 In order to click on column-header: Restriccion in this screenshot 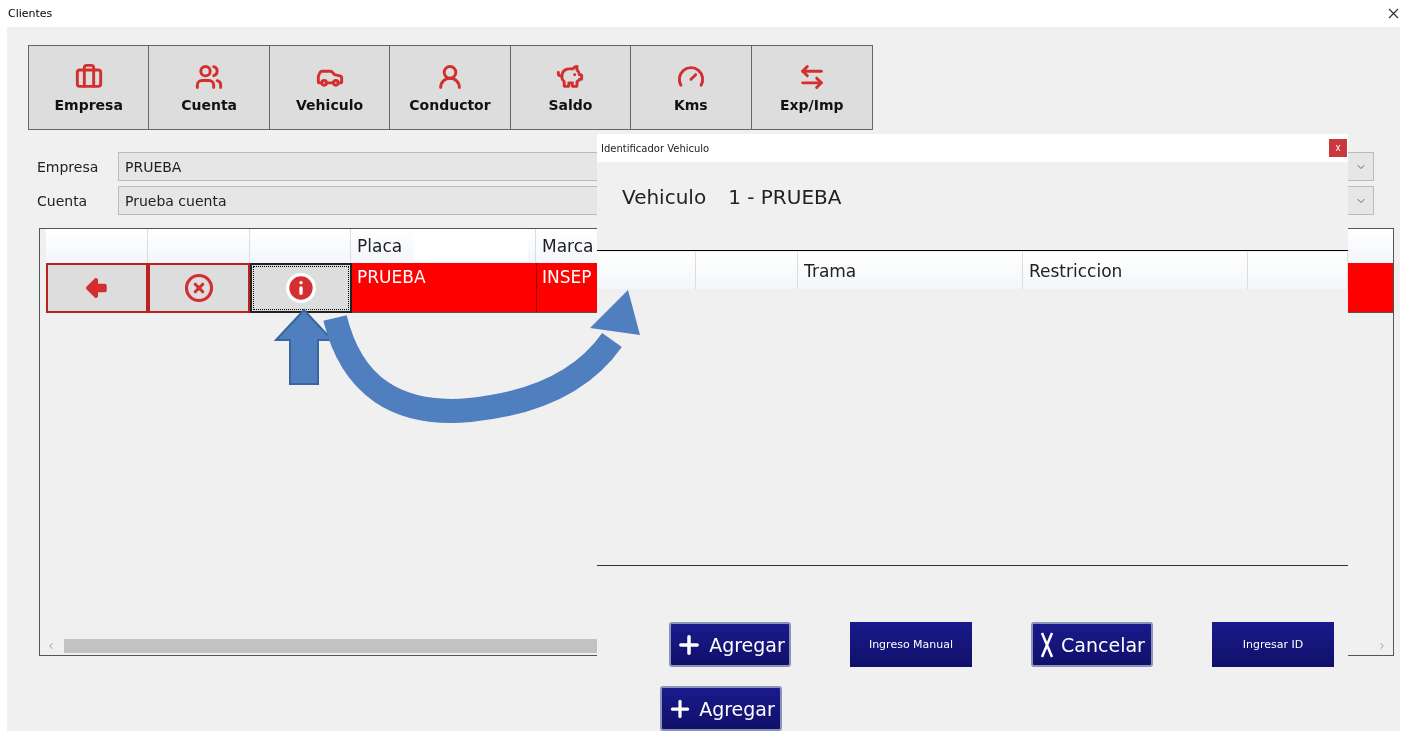, I will do `click(1076, 270)`.